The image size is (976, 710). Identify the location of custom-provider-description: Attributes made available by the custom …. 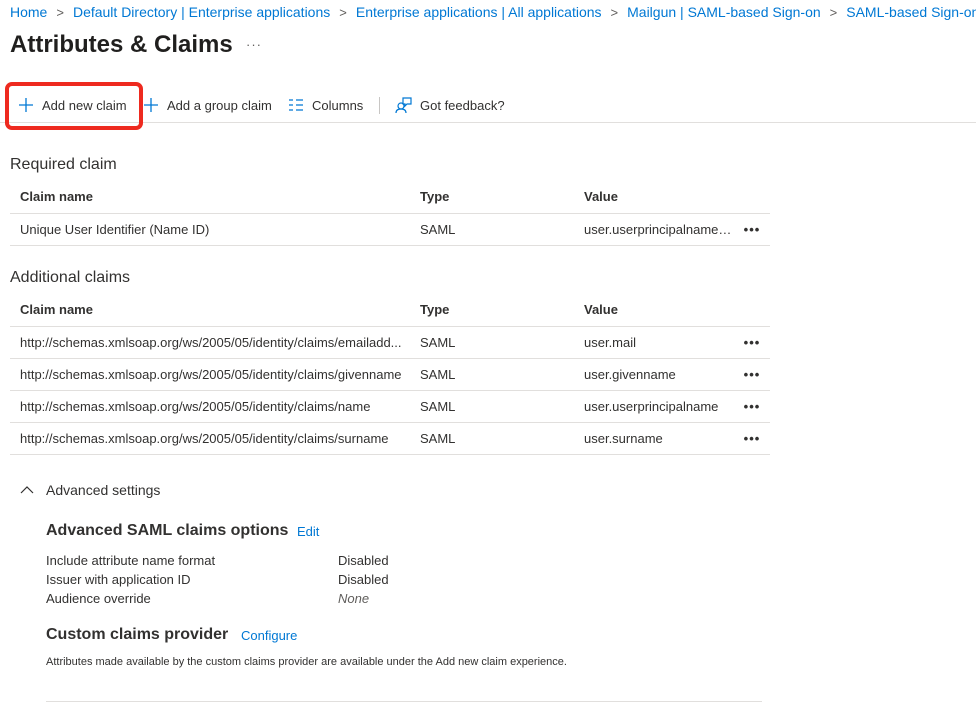
(306, 662).